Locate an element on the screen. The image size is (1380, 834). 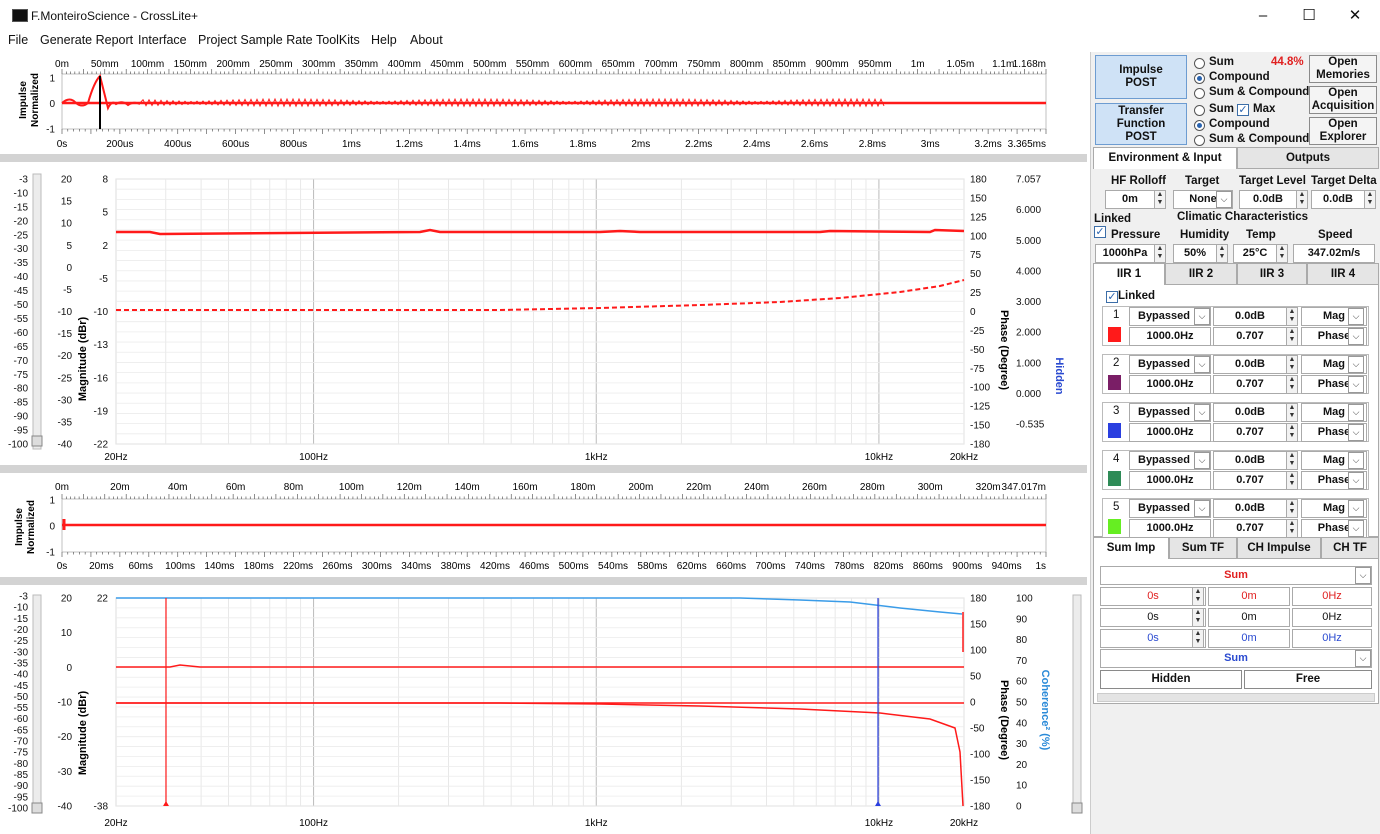
menu-interface: Interface is located at coordinates (162, 40).